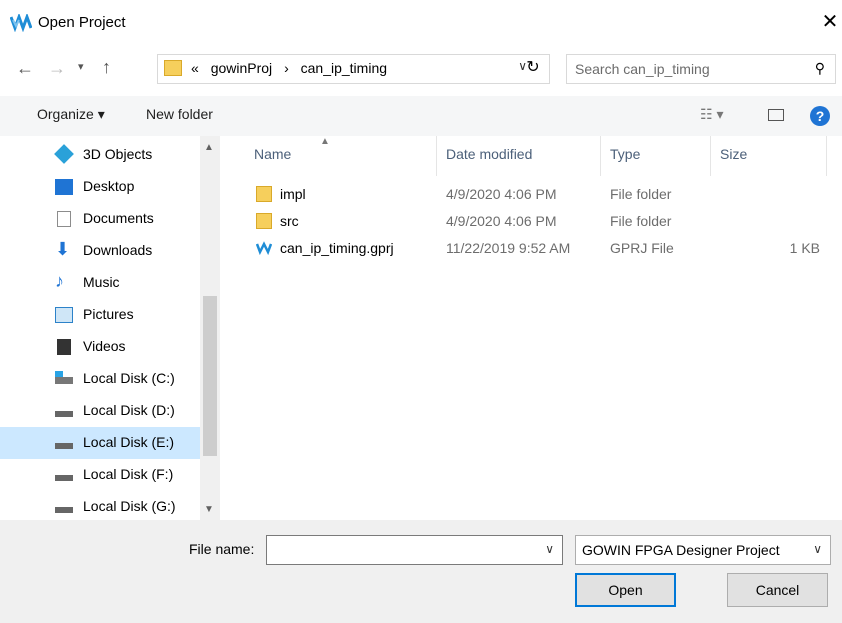 The width and height of the screenshot is (842, 623). What do you see at coordinates (64, 187) in the screenshot?
I see `desktop-icon` at bounding box center [64, 187].